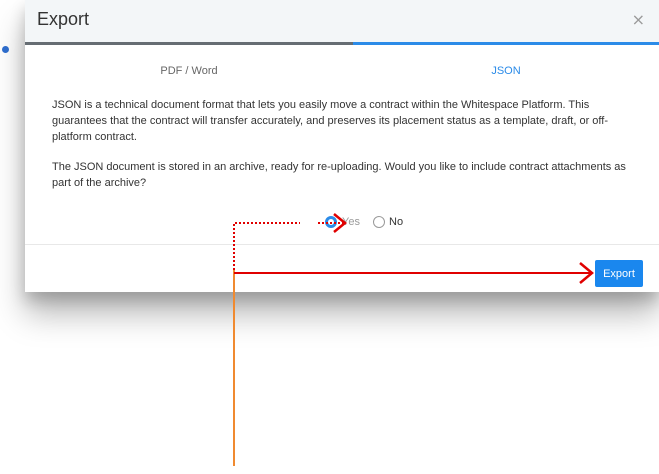 The width and height of the screenshot is (659, 474). What do you see at coordinates (379, 222) in the screenshot?
I see `no-radio` at bounding box center [379, 222].